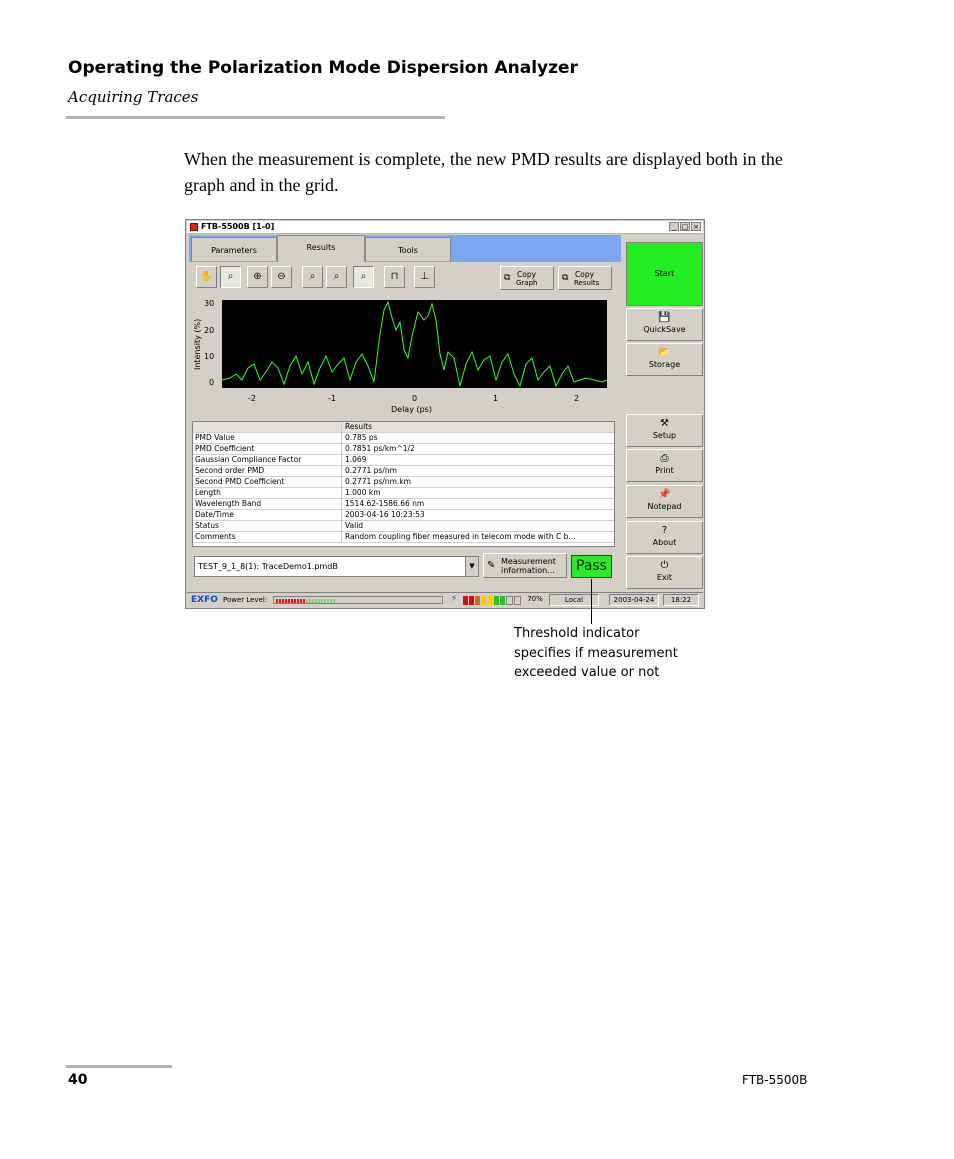 The width and height of the screenshot is (954, 1159). What do you see at coordinates (212, 382) in the screenshot?
I see `y-tick: 0` at bounding box center [212, 382].